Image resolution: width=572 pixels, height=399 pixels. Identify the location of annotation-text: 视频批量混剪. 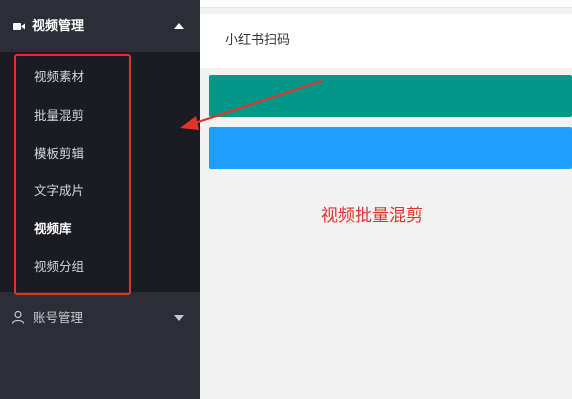
(372, 216).